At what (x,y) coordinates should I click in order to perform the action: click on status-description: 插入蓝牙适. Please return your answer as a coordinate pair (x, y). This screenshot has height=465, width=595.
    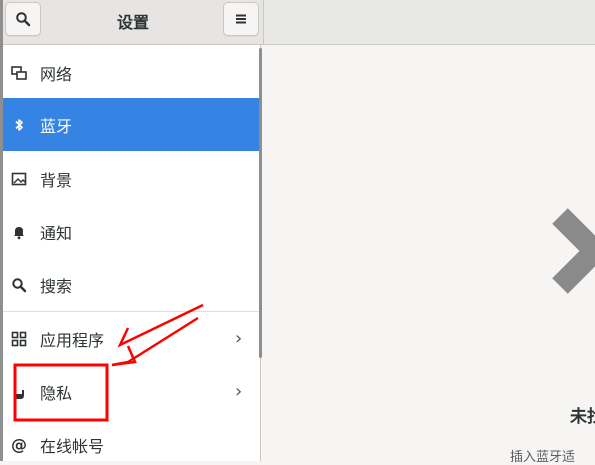
    Looking at the image, I should click on (543, 457).